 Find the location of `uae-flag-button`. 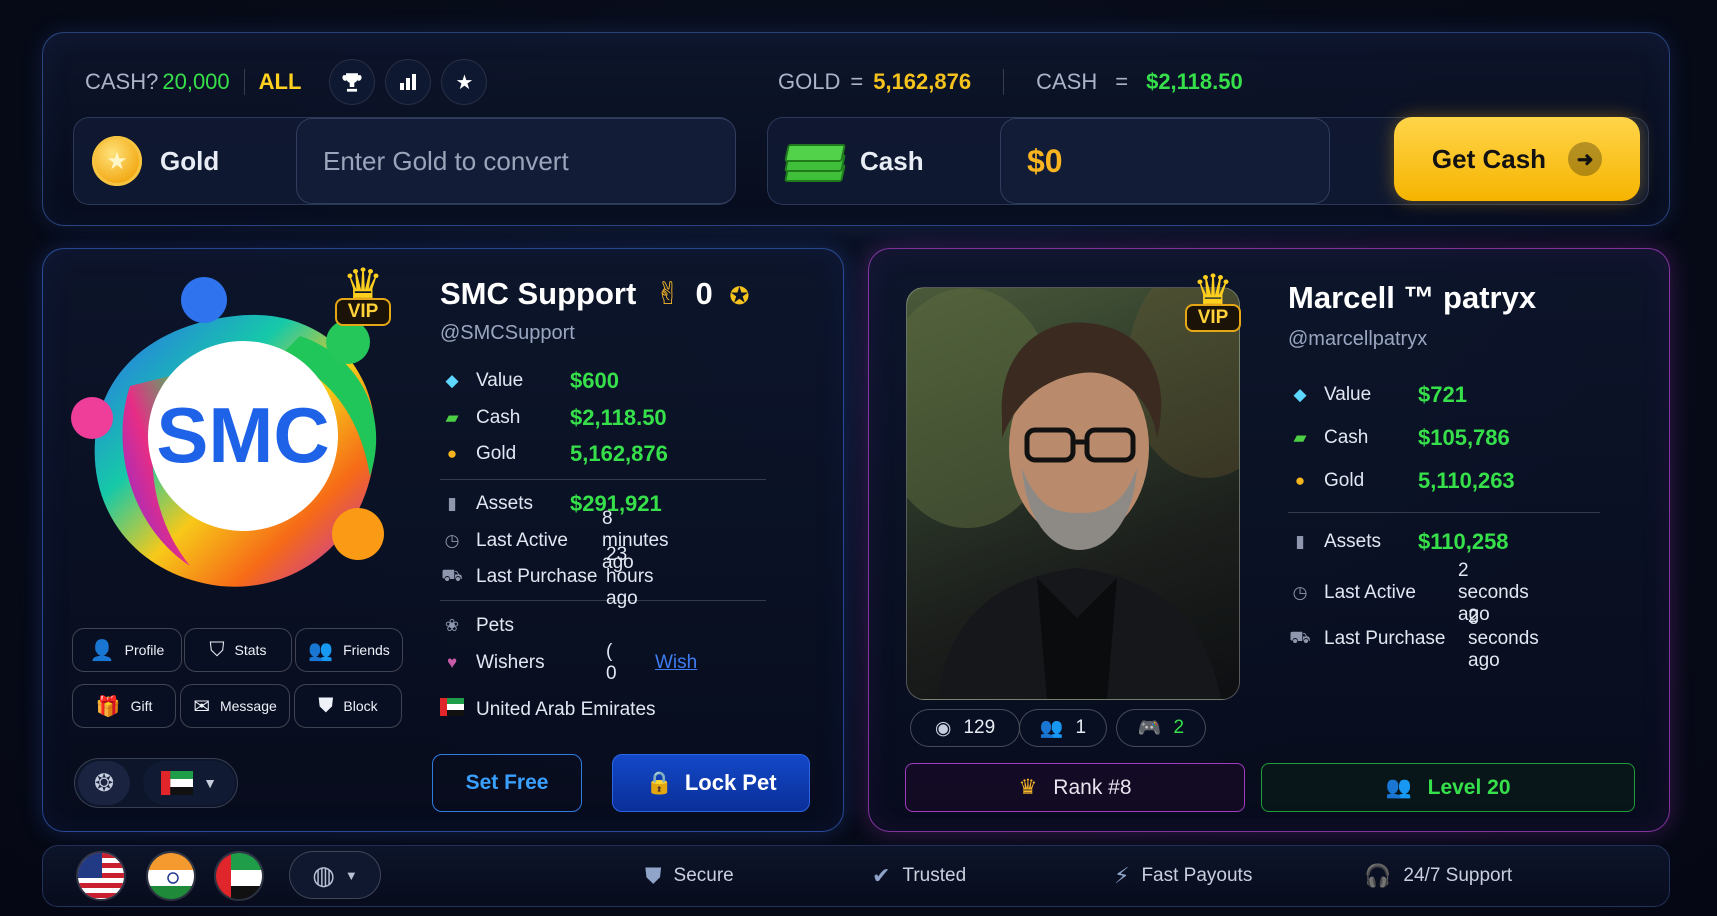

uae-flag-button is located at coordinates (239, 876).